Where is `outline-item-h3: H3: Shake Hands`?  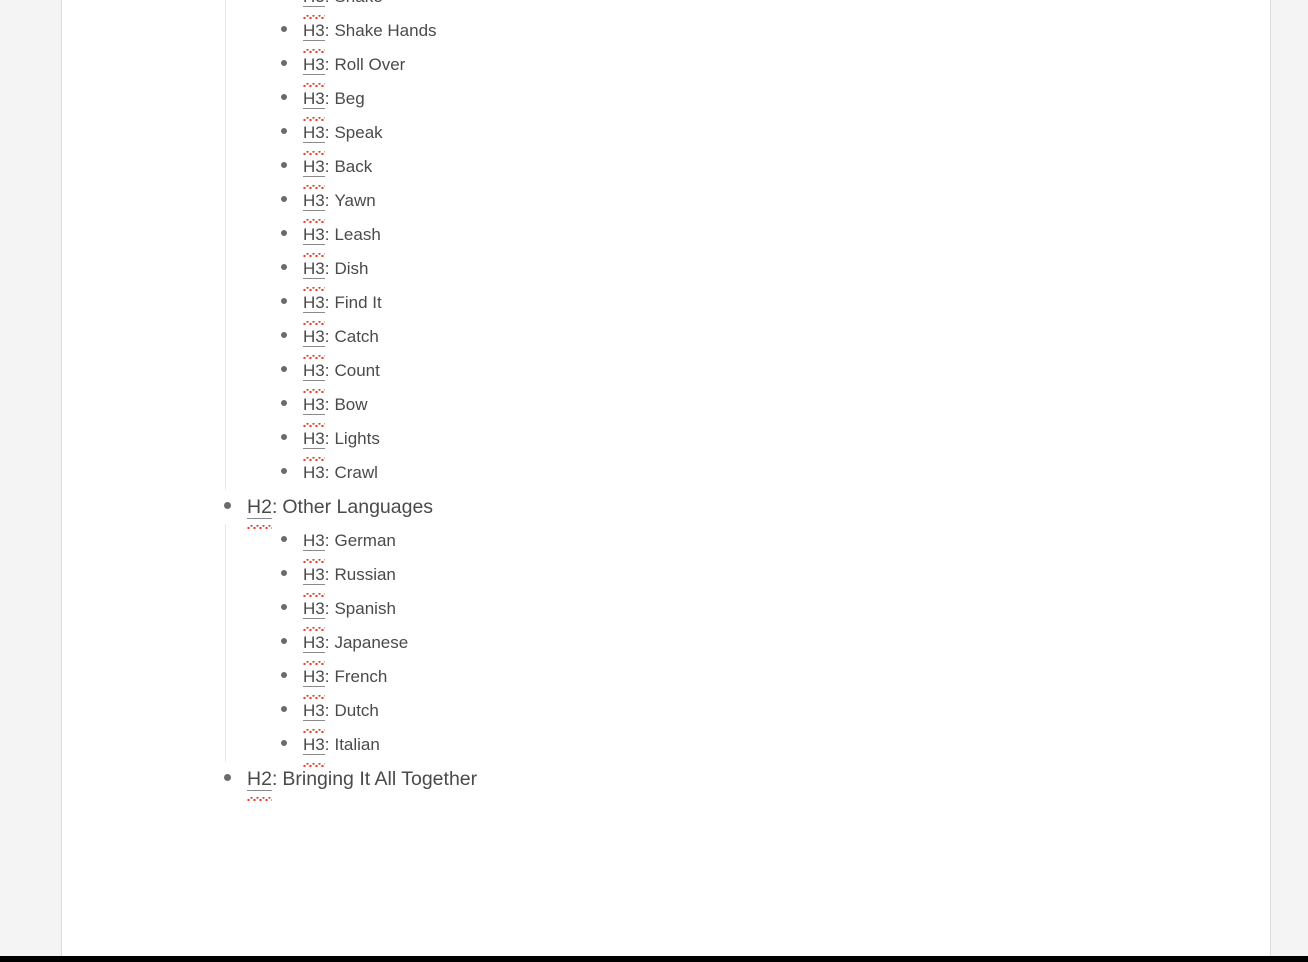
outline-item-h3: H3: Shake Hands is located at coordinates (666, 33).